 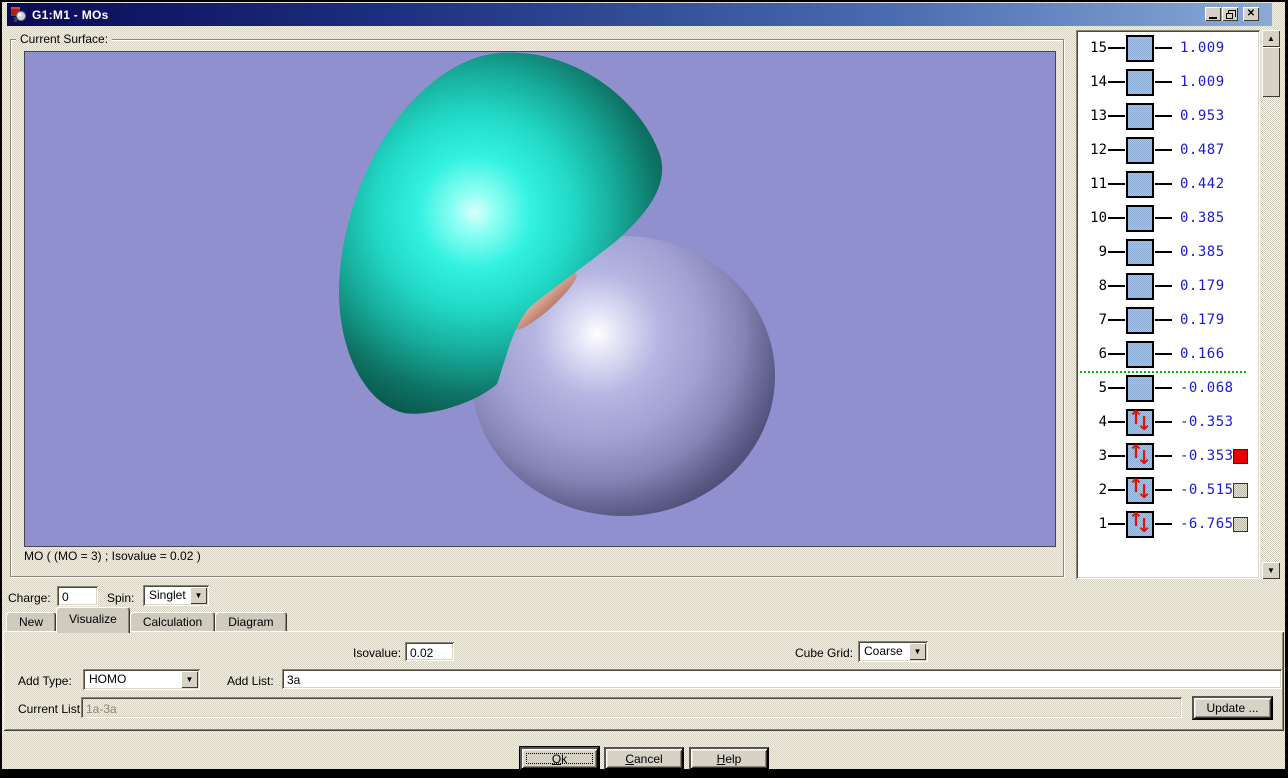 I want to click on tab-visualize: Visualize, so click(x=93, y=620).